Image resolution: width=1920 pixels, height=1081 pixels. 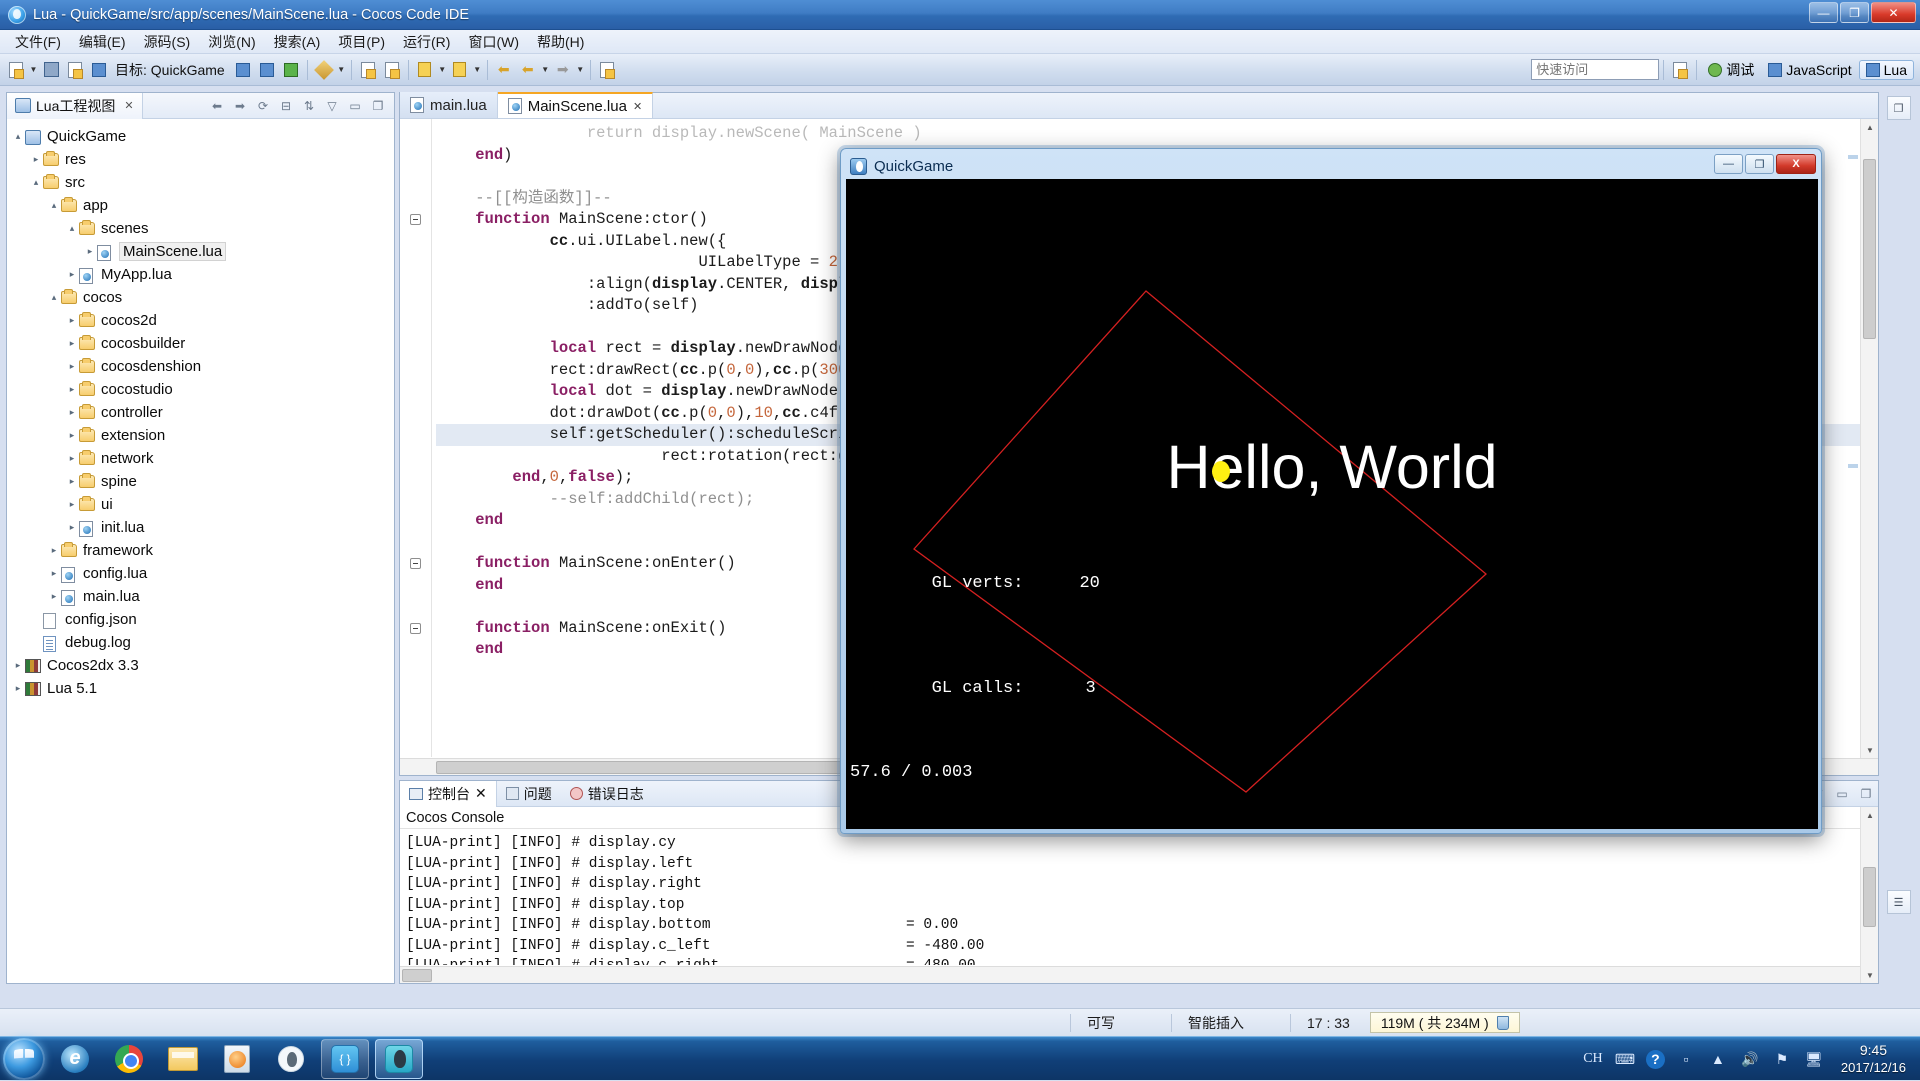 What do you see at coordinates (345, 1058) in the screenshot?
I see `taskbar-cocos-code-ide` at bounding box center [345, 1058].